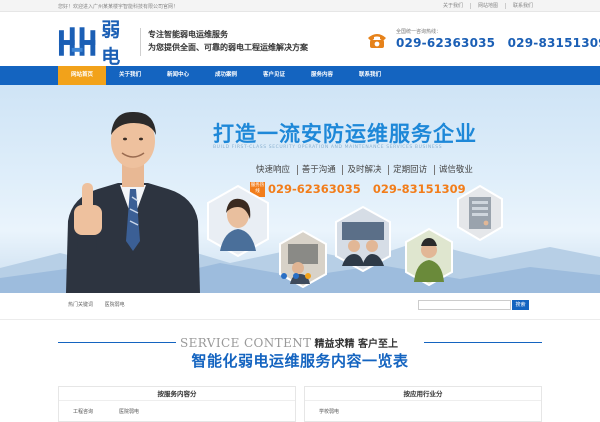 Image resolution: width=600 pixels, height=422 pixels. I want to click on hot-keywords: 热门关键词 医院弱电, so click(101, 304).